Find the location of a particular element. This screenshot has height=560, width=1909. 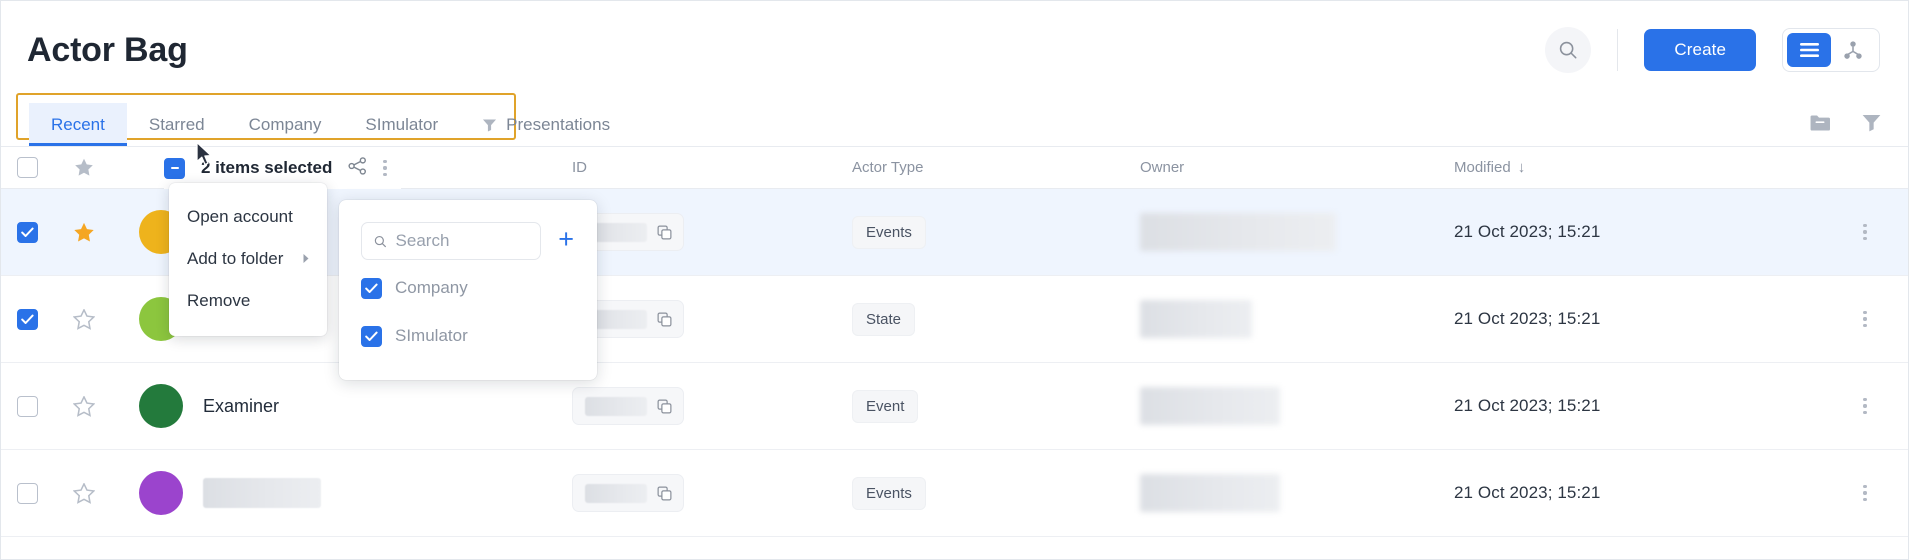

graph-view-button is located at coordinates (1853, 50).